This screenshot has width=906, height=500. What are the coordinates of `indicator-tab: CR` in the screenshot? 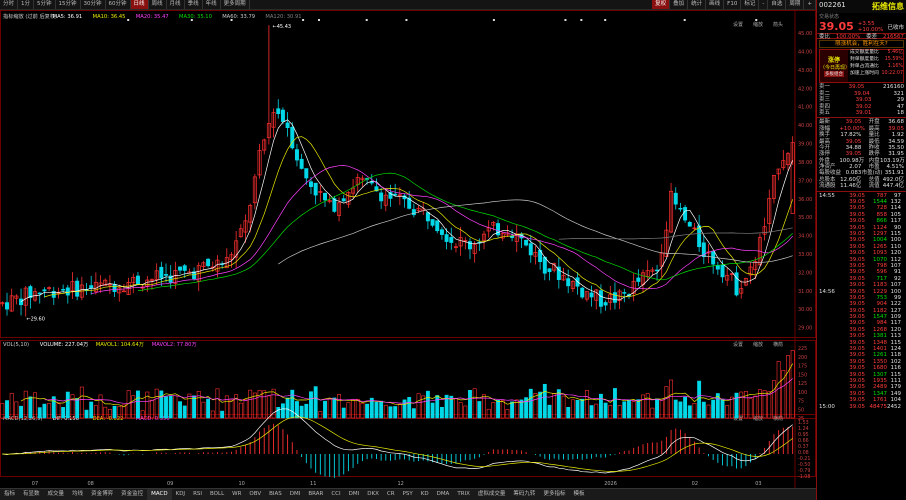 It's located at (391, 494).